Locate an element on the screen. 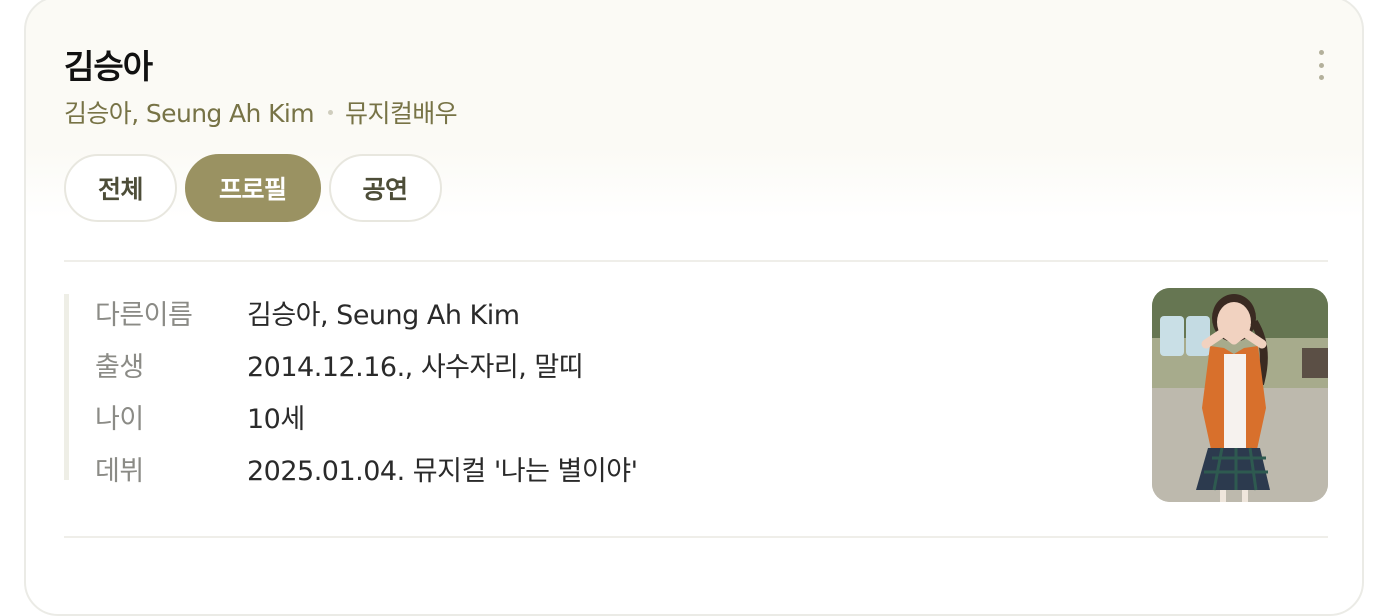 Image resolution: width=1376 pixels, height=616 pixels. tab-all: 전체 is located at coordinates (121, 188).